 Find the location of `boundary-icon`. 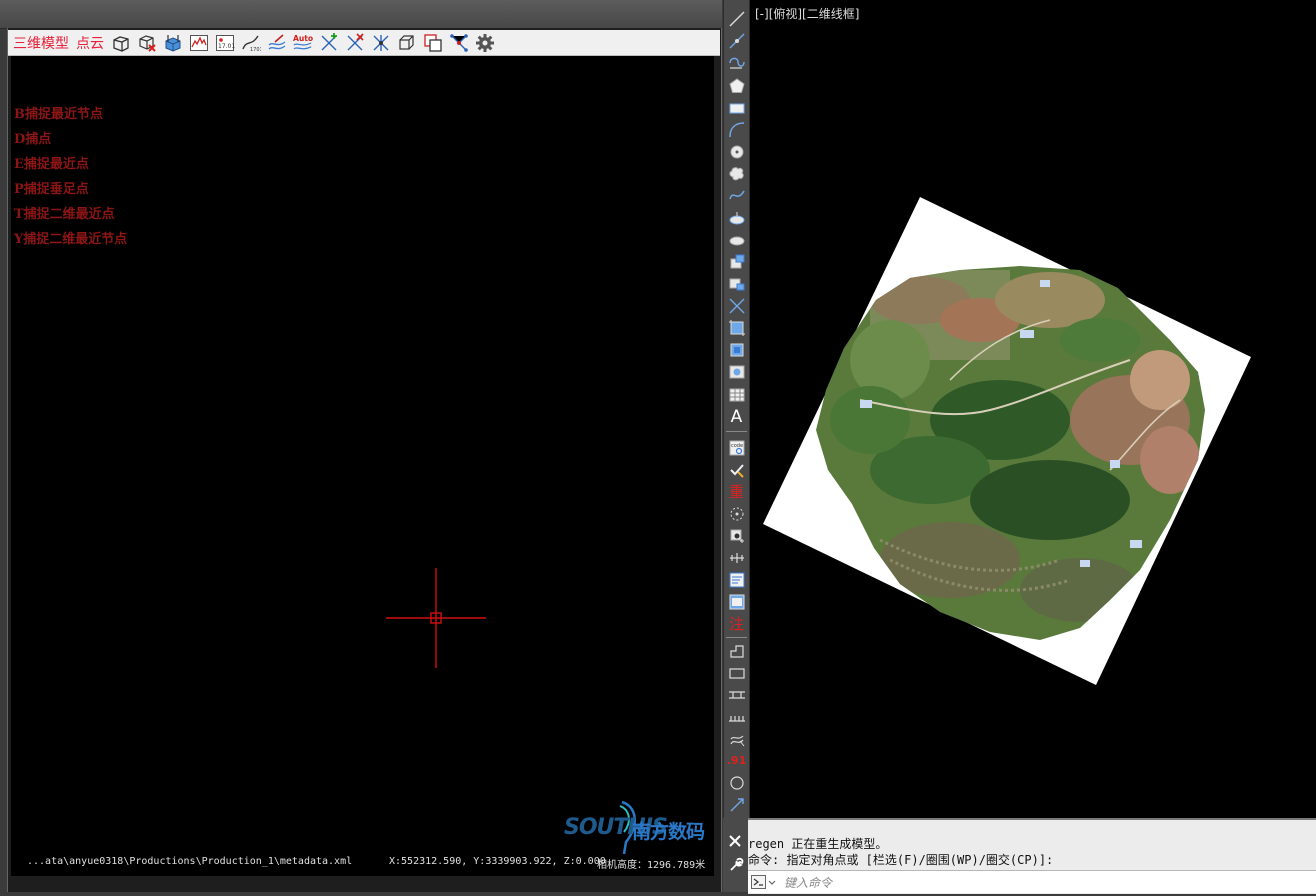

boundary-icon is located at coordinates (736, 349).